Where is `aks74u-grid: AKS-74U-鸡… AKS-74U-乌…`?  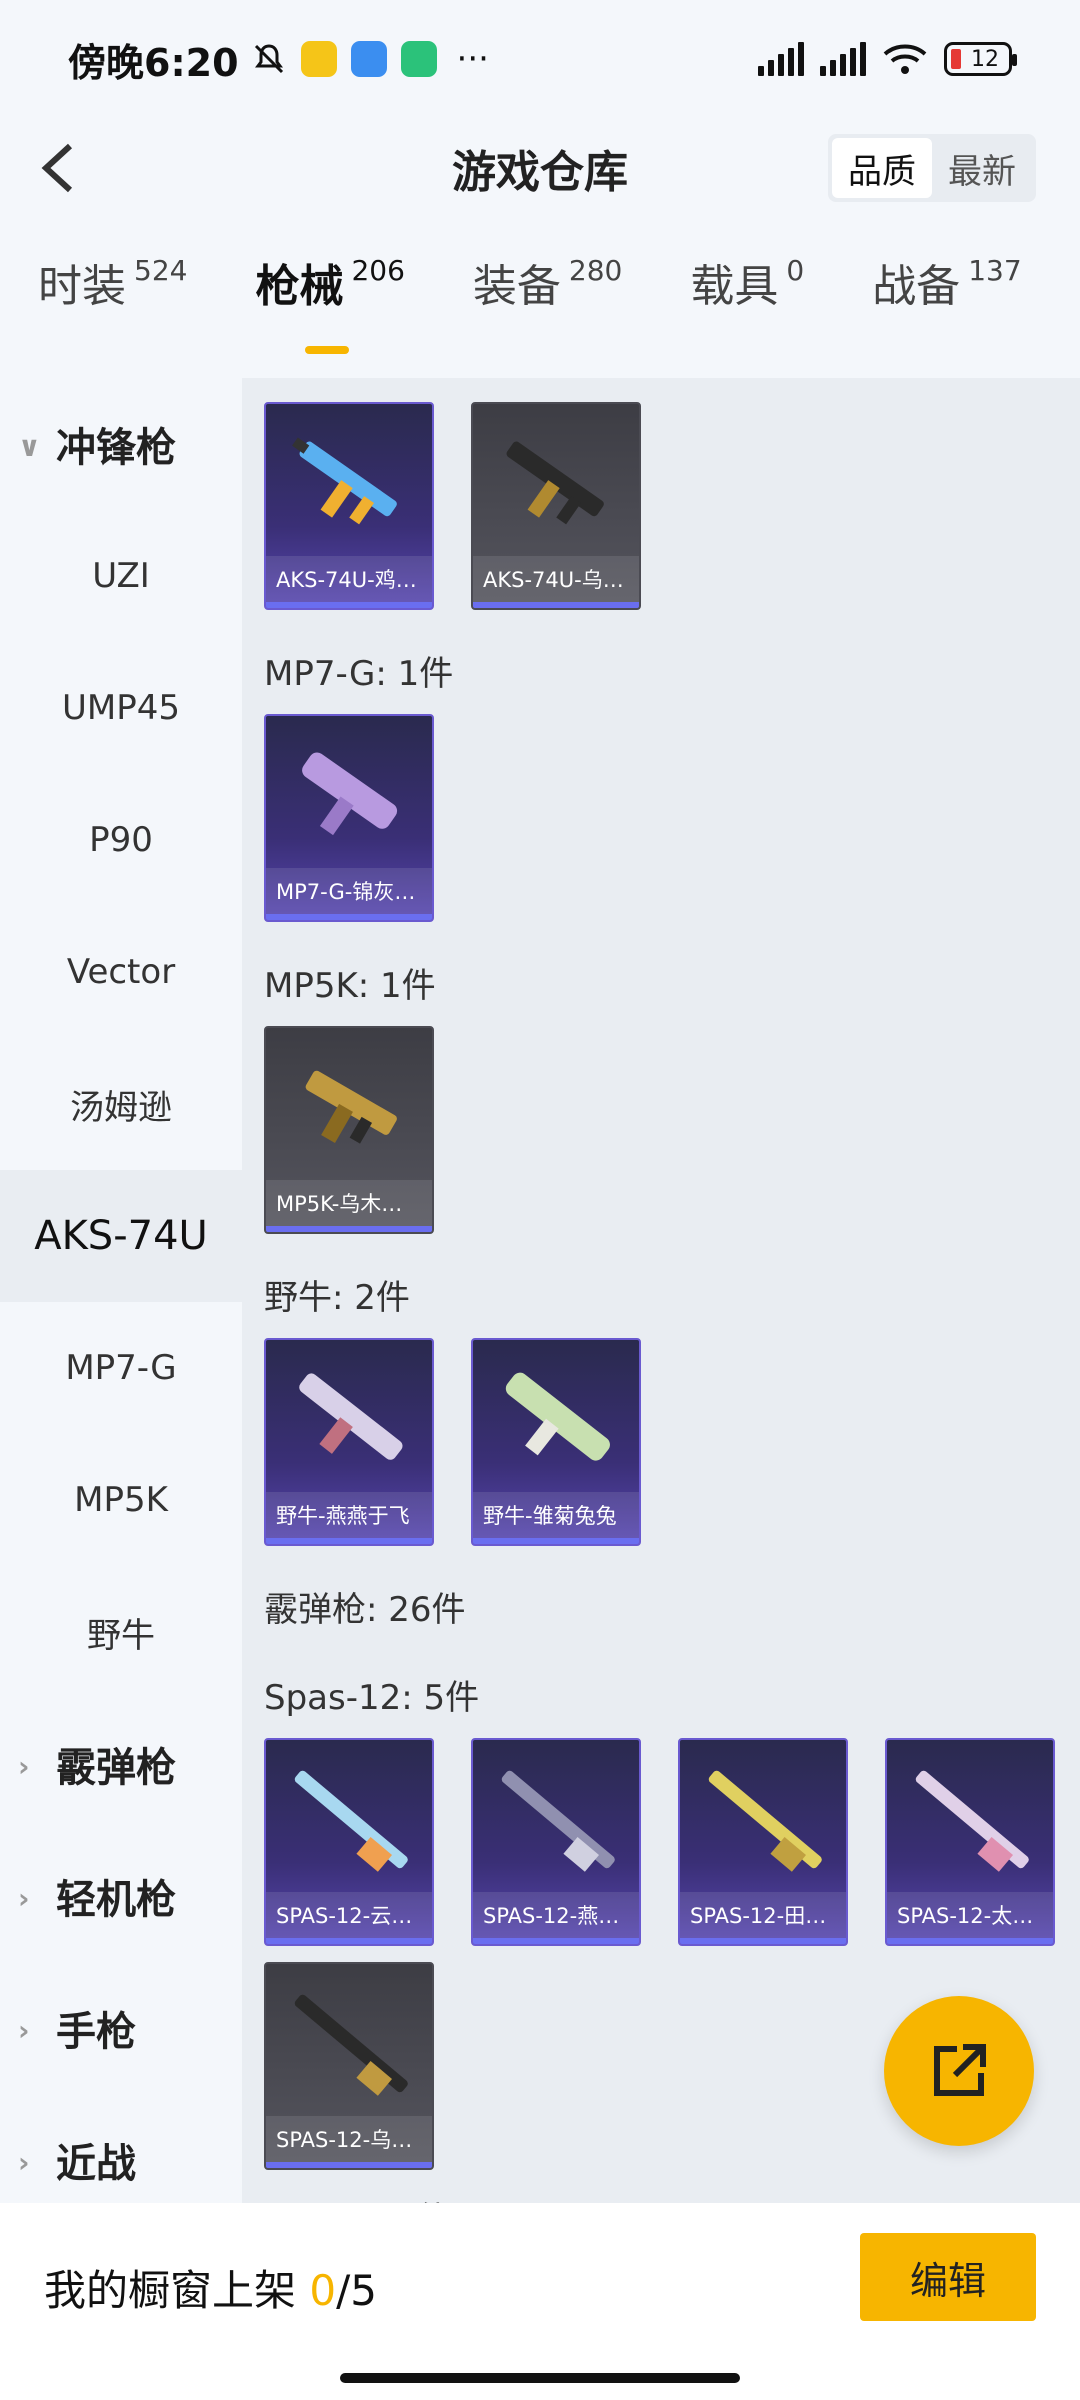 aks74u-grid: AKS-74U-鸡… AKS-74U-乌… is located at coordinates (672, 514).